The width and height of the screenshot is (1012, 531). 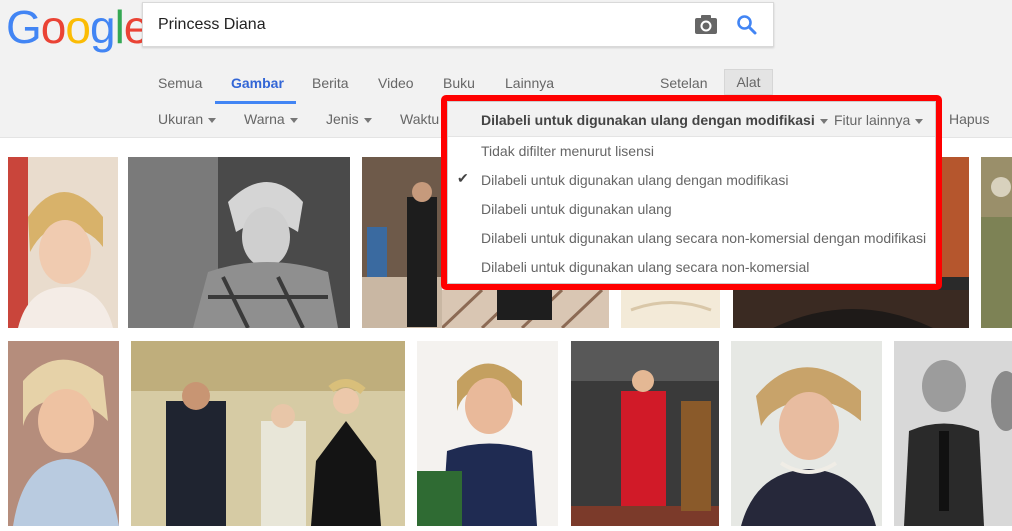 What do you see at coordinates (264, 119) in the screenshot?
I see `filter-warna-label: Warna` at bounding box center [264, 119].